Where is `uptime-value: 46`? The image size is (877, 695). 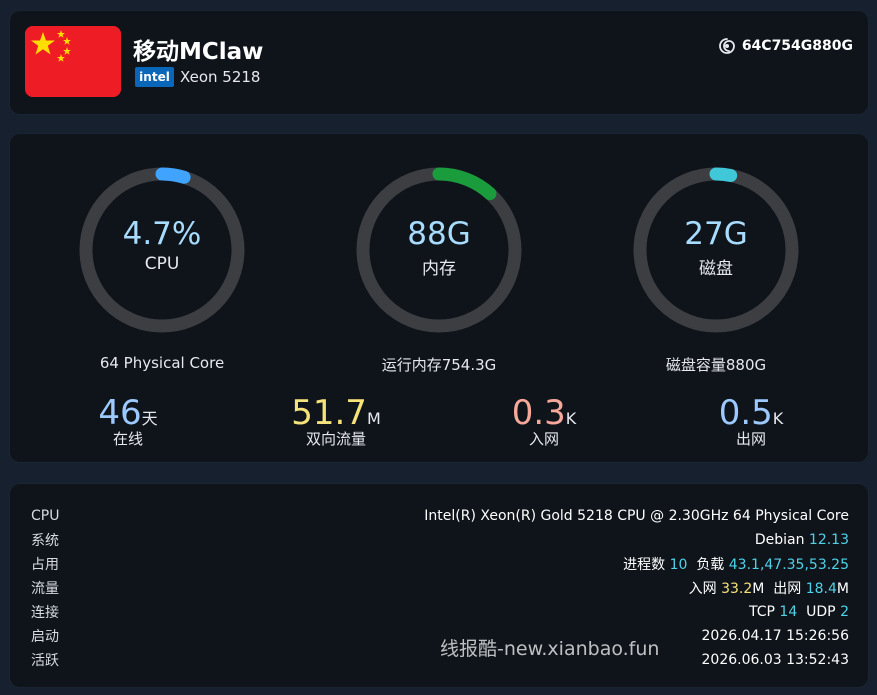 uptime-value: 46 is located at coordinates (120, 413).